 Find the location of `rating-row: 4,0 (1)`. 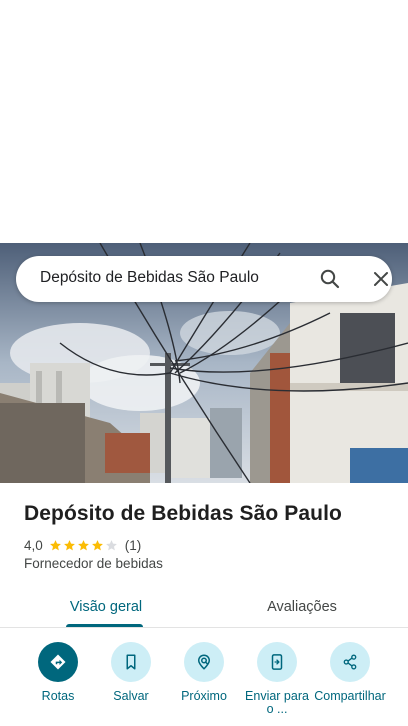

rating-row: 4,0 (1) is located at coordinates (82, 545).